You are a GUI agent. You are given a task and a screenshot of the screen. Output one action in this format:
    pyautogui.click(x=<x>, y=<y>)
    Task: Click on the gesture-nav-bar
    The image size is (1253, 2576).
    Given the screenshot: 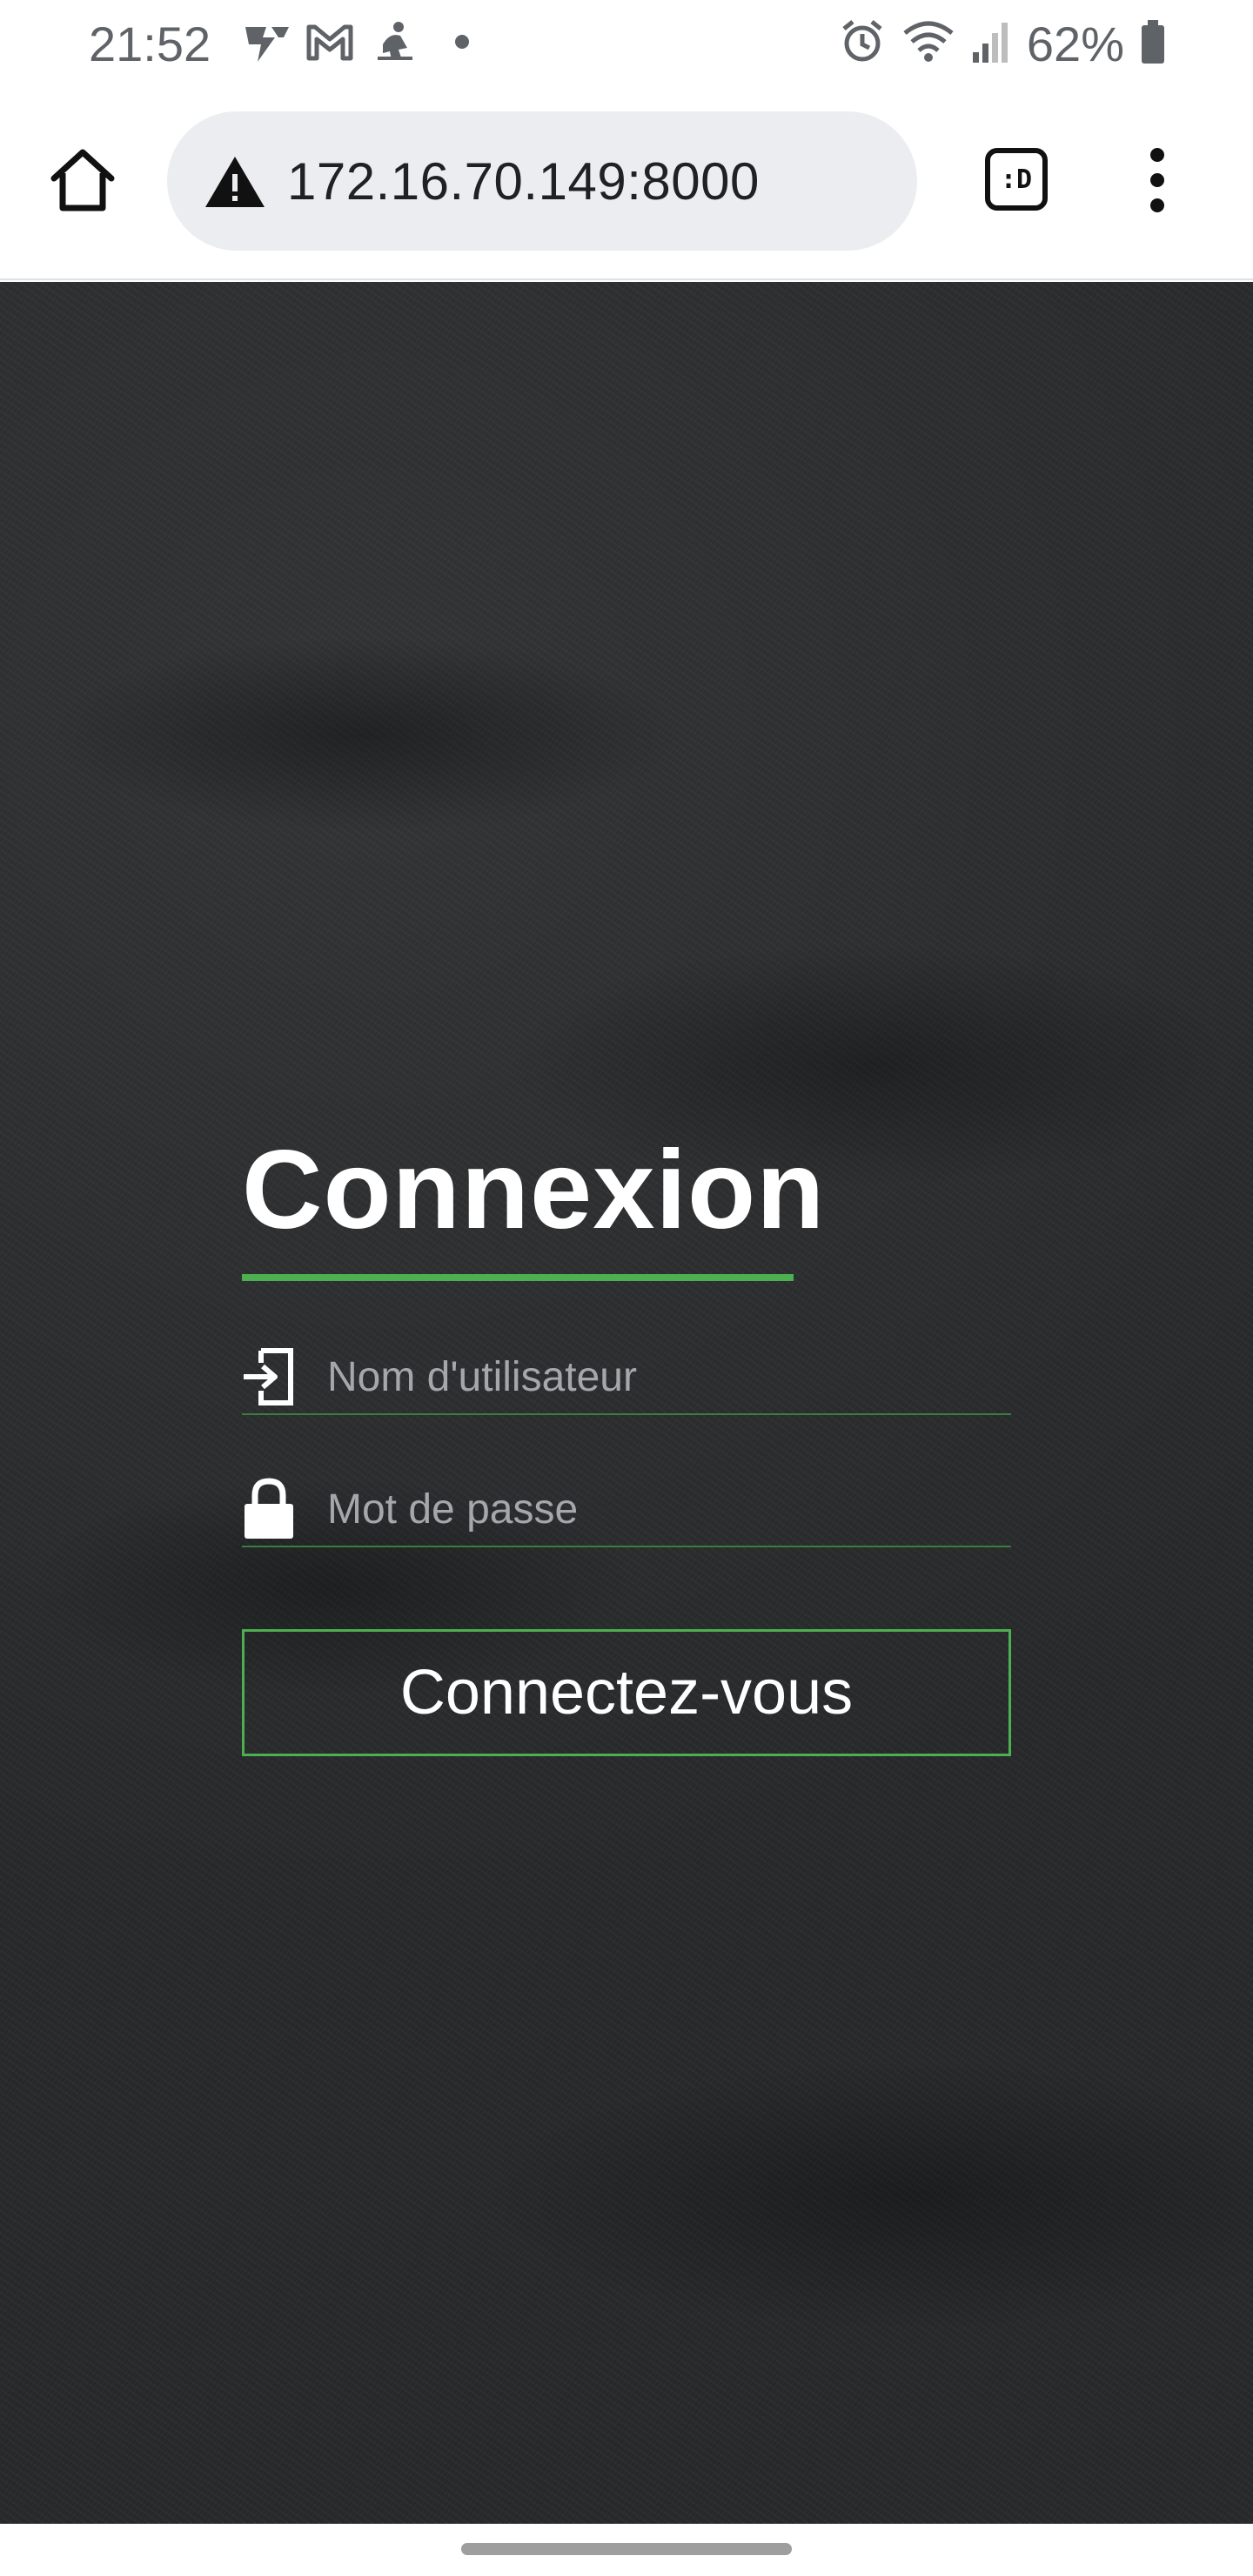 What is the action you would take?
    pyautogui.click(x=626, y=2550)
    